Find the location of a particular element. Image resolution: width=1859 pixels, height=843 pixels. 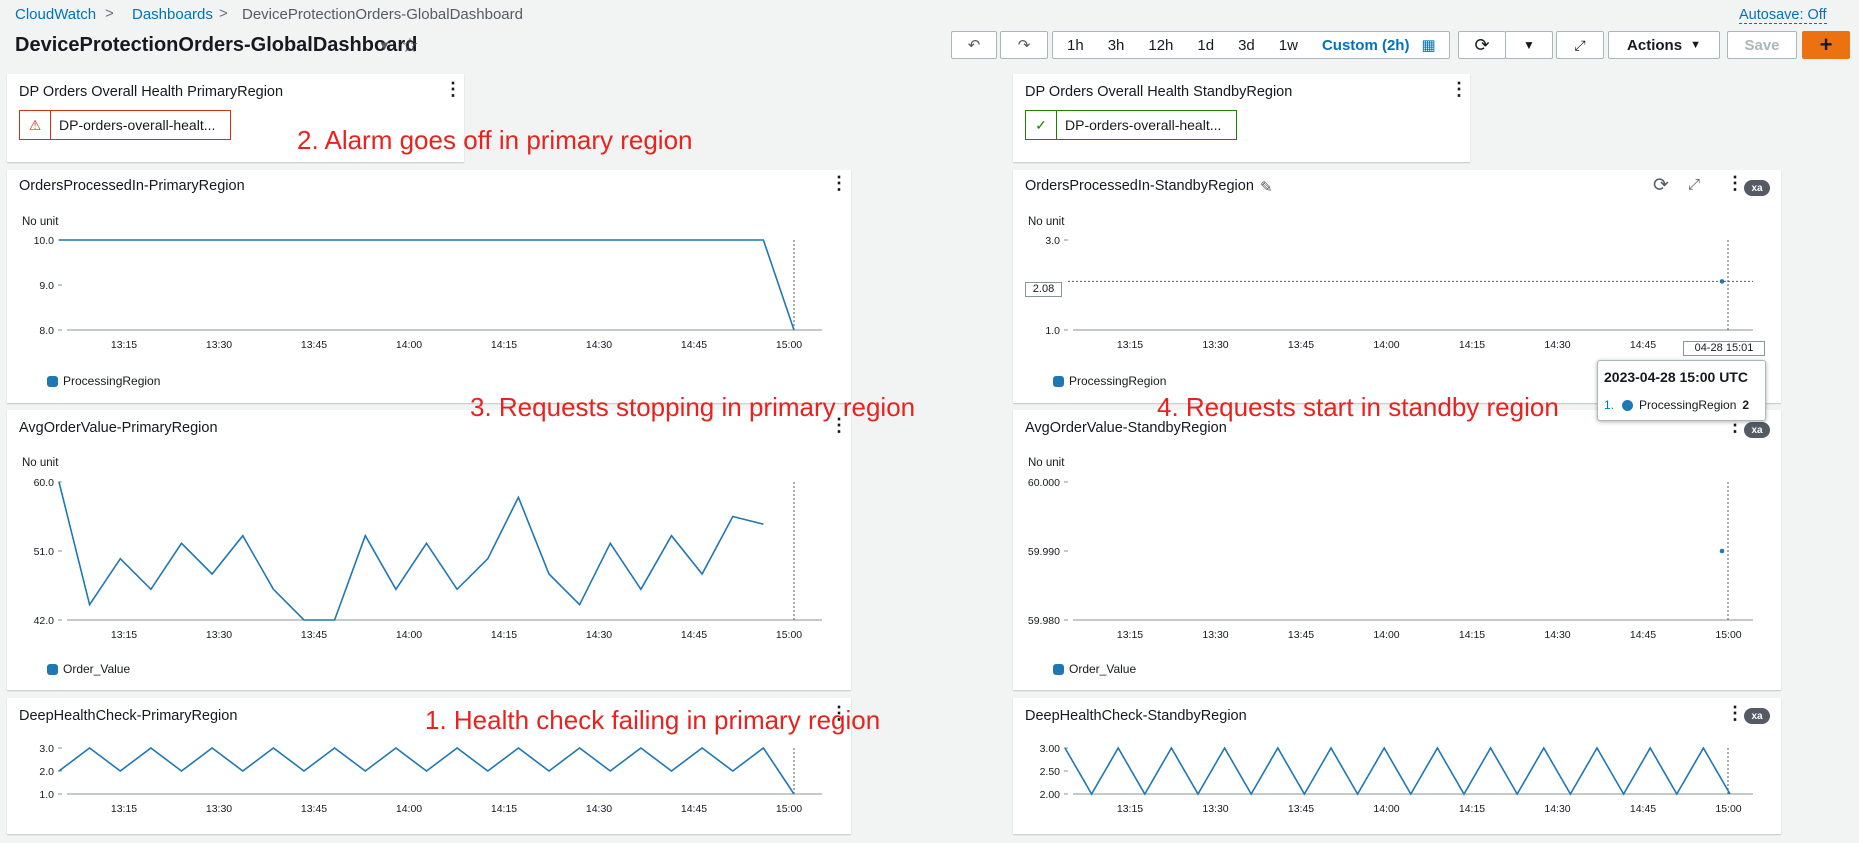

redo-button: ↷ is located at coordinates (1024, 45).